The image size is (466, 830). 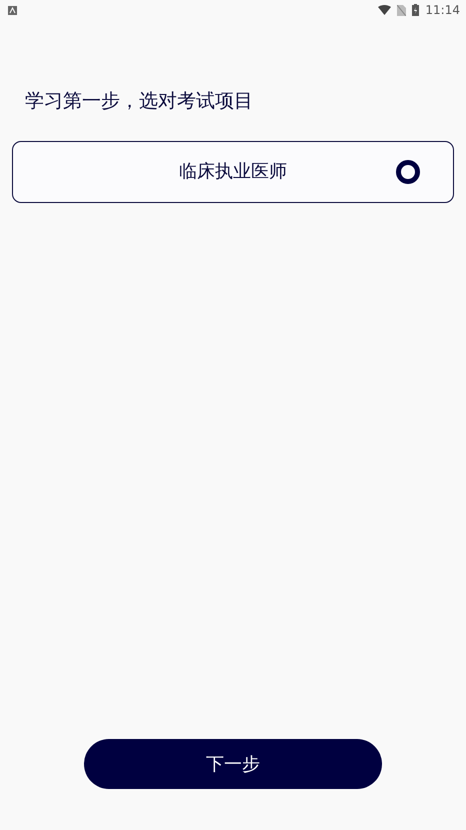 I want to click on notification-icon, so click(x=12, y=10).